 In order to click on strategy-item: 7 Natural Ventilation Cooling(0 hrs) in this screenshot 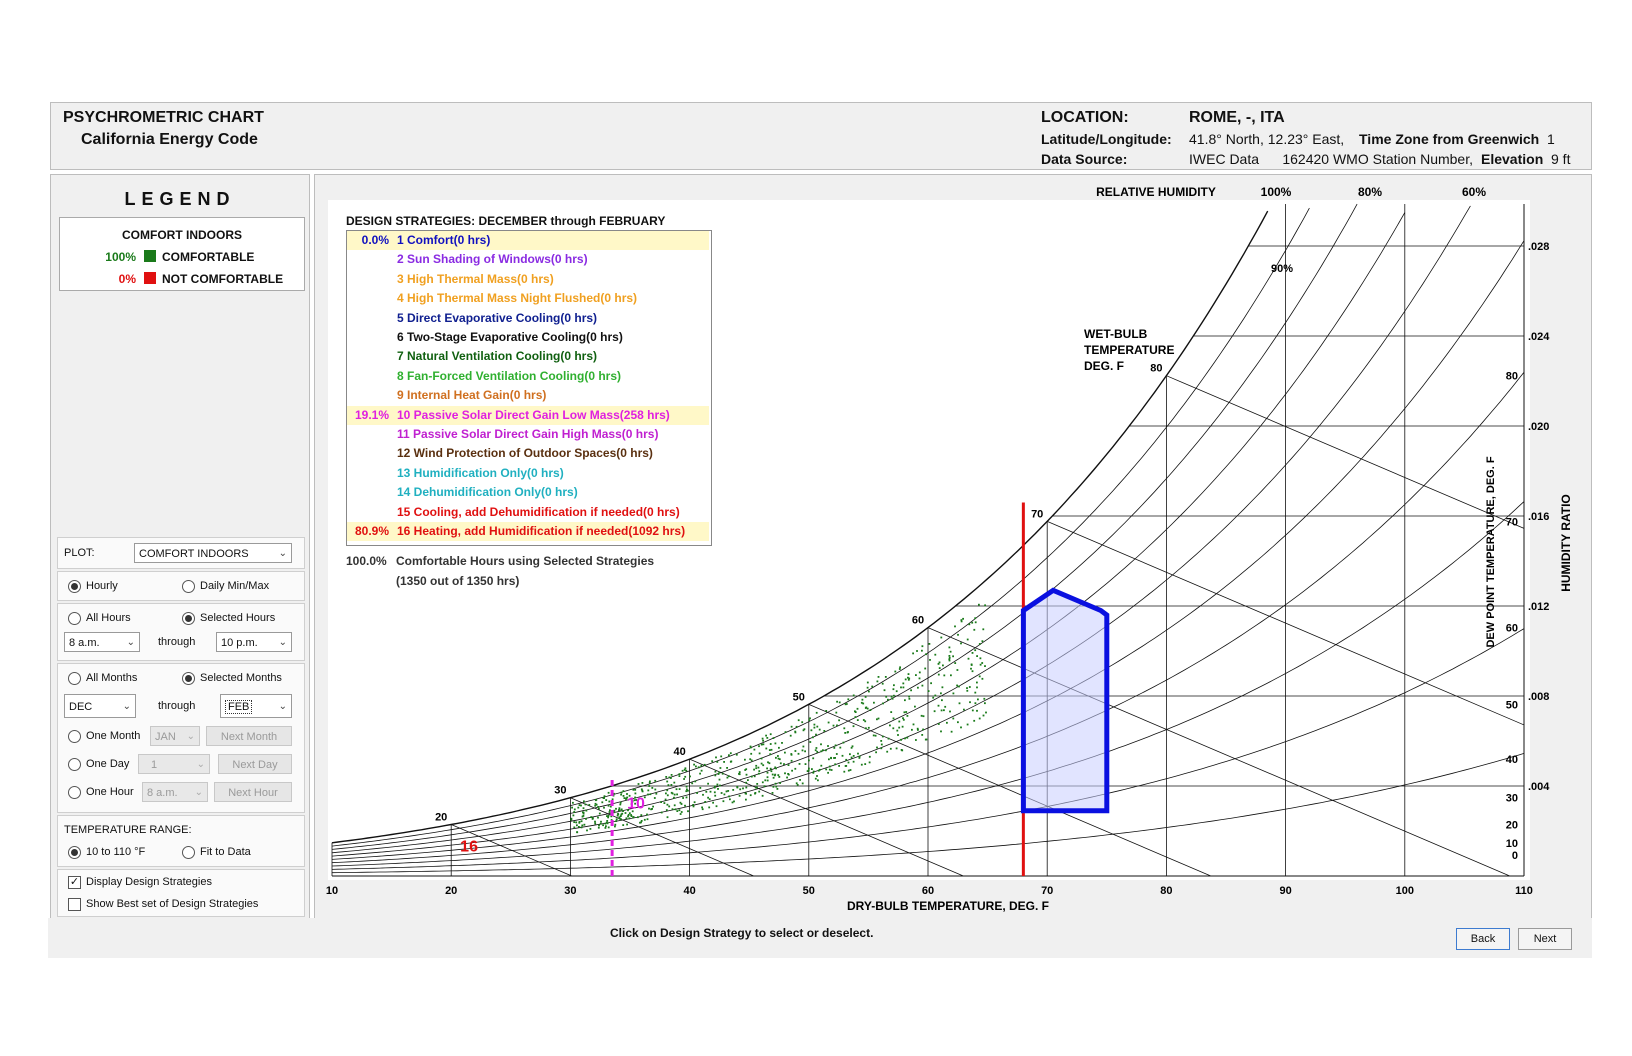, I will do `click(528, 356)`.